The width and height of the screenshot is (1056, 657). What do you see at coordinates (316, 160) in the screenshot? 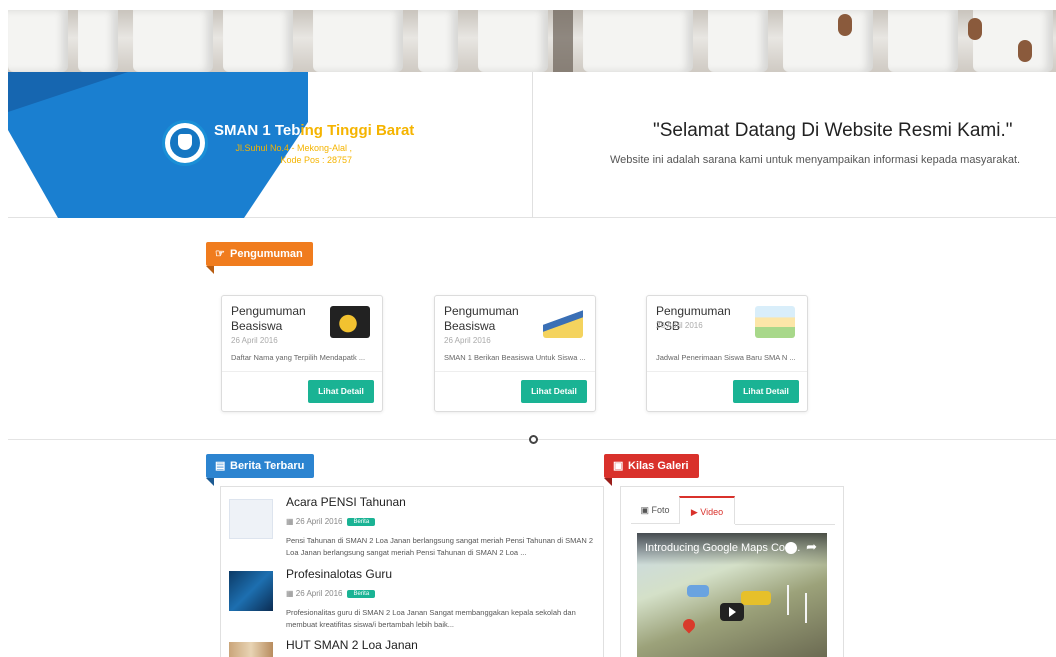
I see `postal-code: Kode Pos : 28757` at bounding box center [316, 160].